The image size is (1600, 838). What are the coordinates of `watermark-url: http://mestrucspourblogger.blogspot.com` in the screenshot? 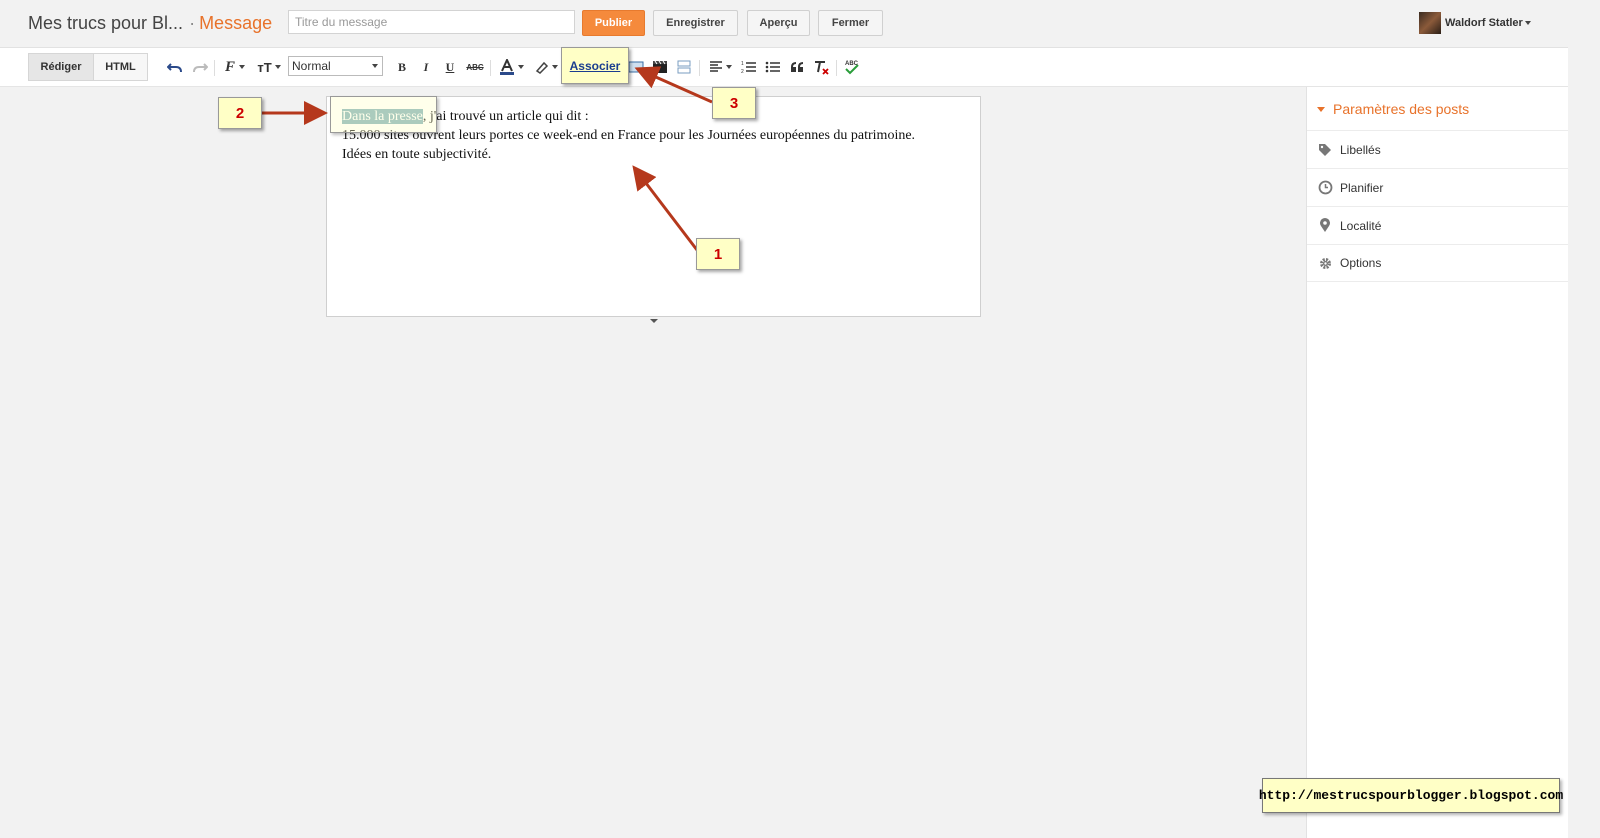 It's located at (1411, 795).